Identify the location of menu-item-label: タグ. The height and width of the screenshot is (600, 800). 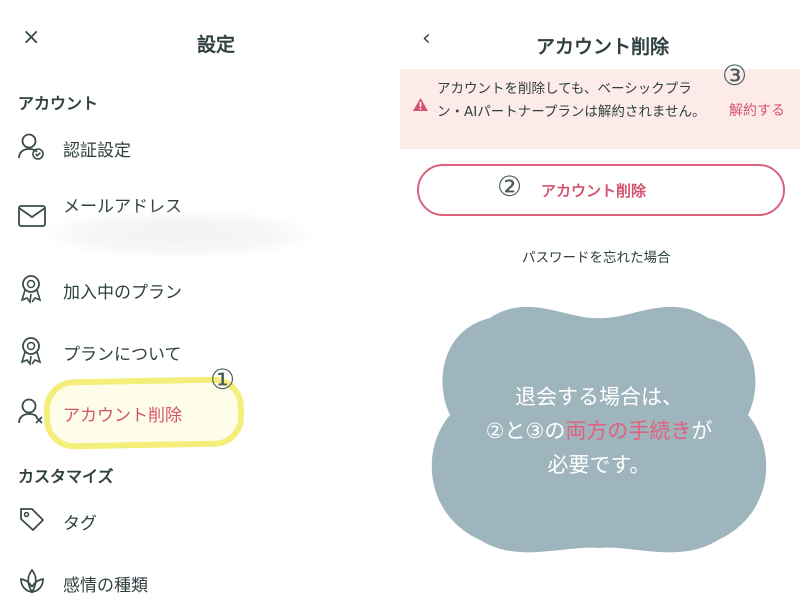
(80, 524).